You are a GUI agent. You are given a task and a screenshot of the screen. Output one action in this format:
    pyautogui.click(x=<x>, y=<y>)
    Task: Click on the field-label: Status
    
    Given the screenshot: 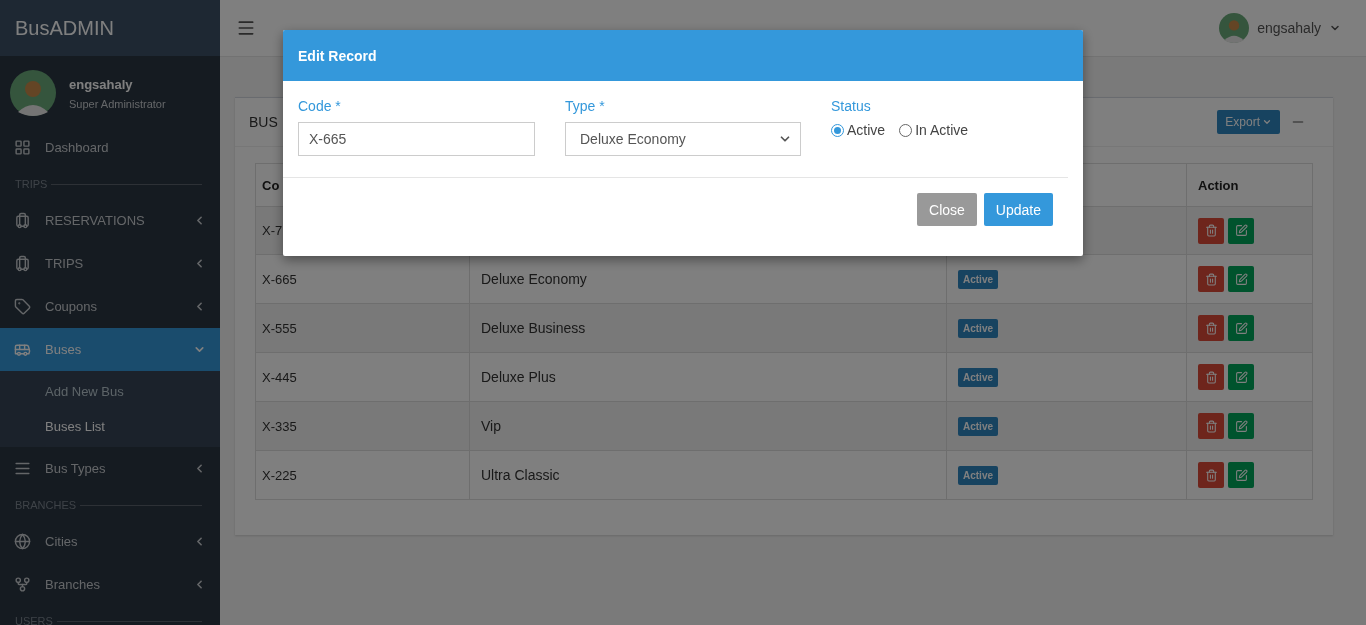 What is the action you would take?
    pyautogui.click(x=851, y=106)
    